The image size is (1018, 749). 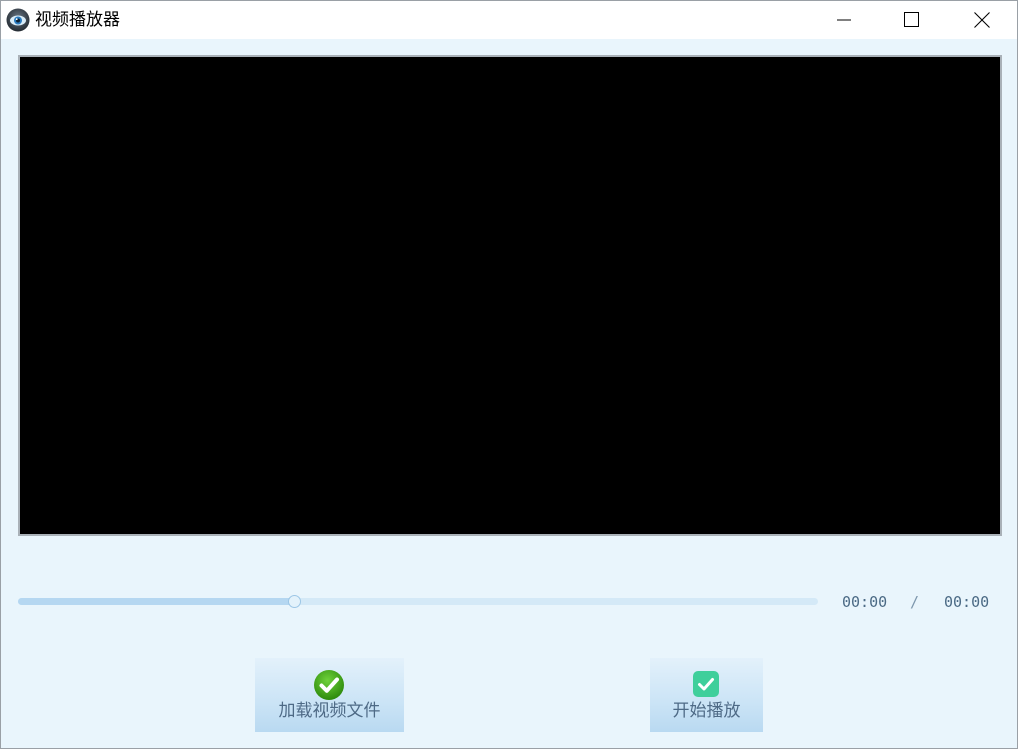 I want to click on slider-handle, so click(x=294, y=601).